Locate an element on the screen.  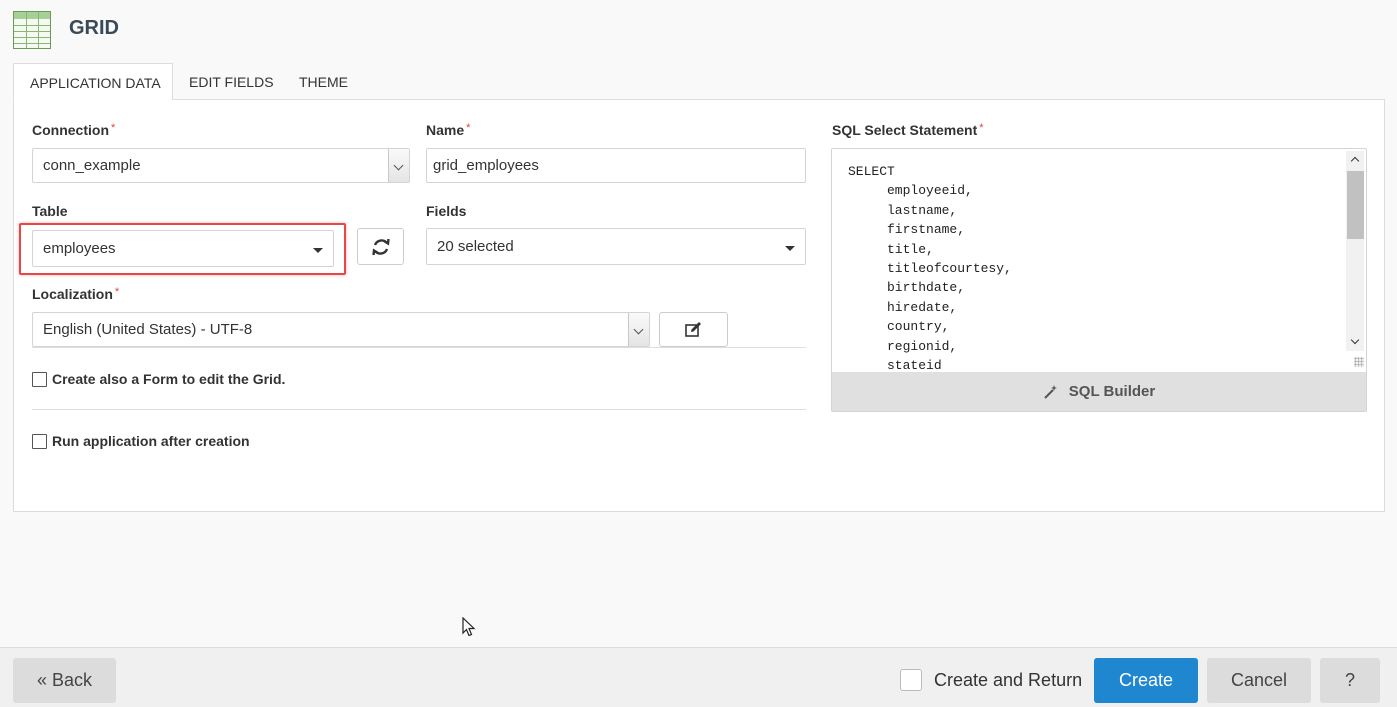
run-after-checkbox is located at coordinates (39, 441).